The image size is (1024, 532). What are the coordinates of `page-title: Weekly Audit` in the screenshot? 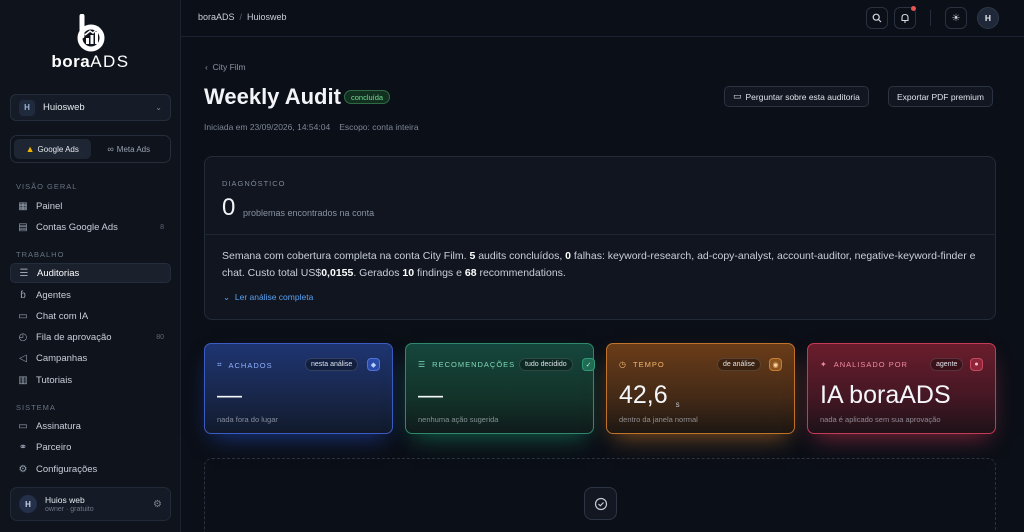 It's located at (272, 96).